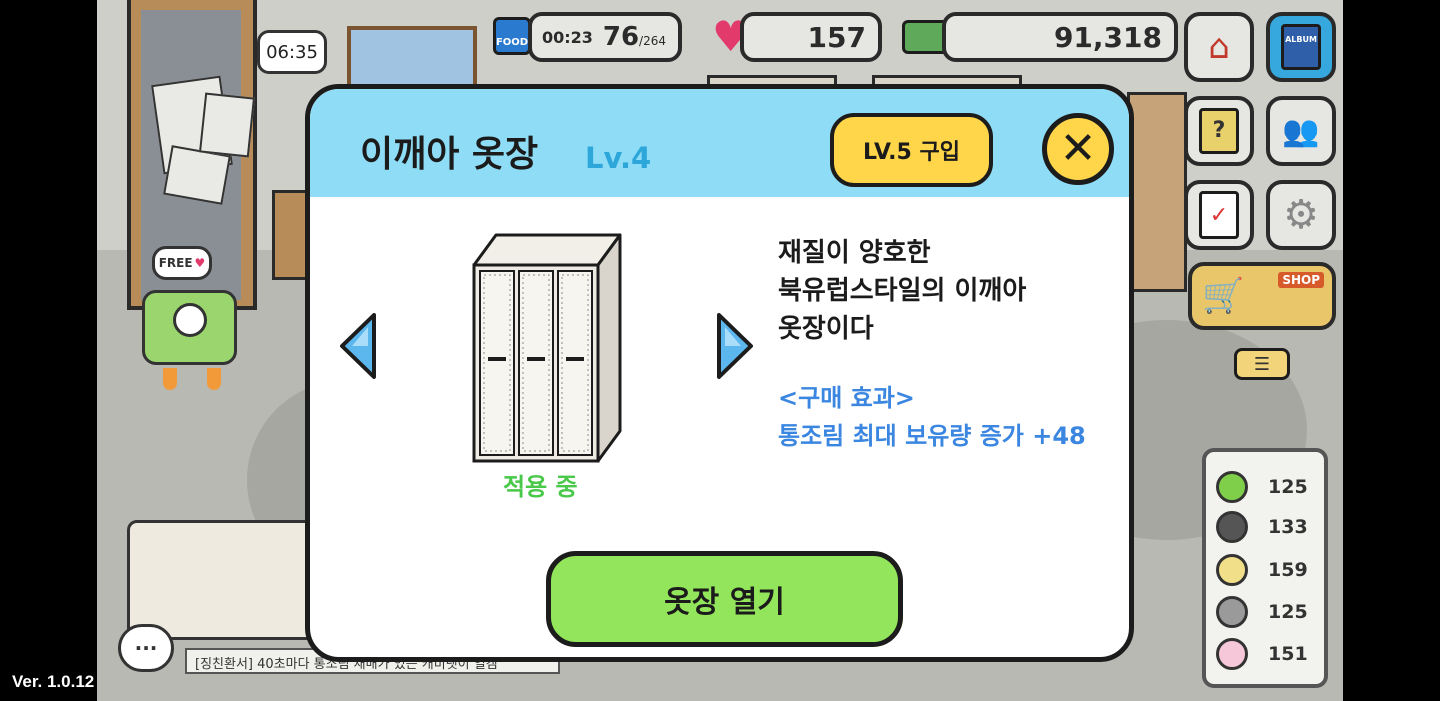 This screenshot has height=701, width=1440. I want to click on food-timer: 00:23, so click(567, 37).